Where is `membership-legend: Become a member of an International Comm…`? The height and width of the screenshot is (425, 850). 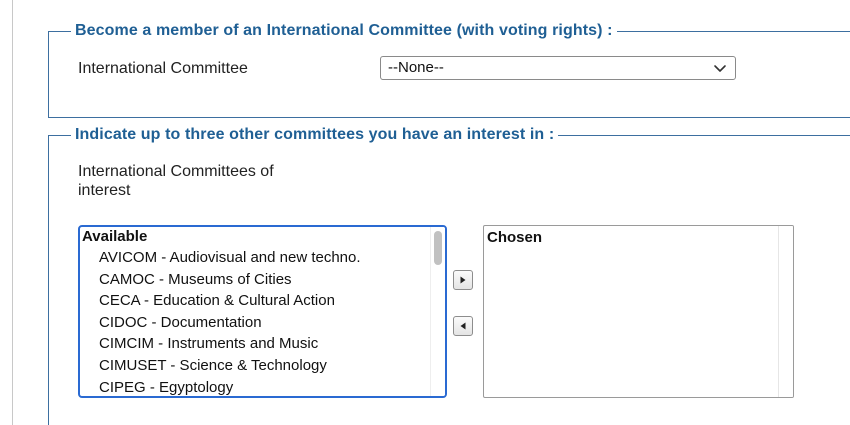
membership-legend: Become a member of an International Comm… is located at coordinates (344, 30).